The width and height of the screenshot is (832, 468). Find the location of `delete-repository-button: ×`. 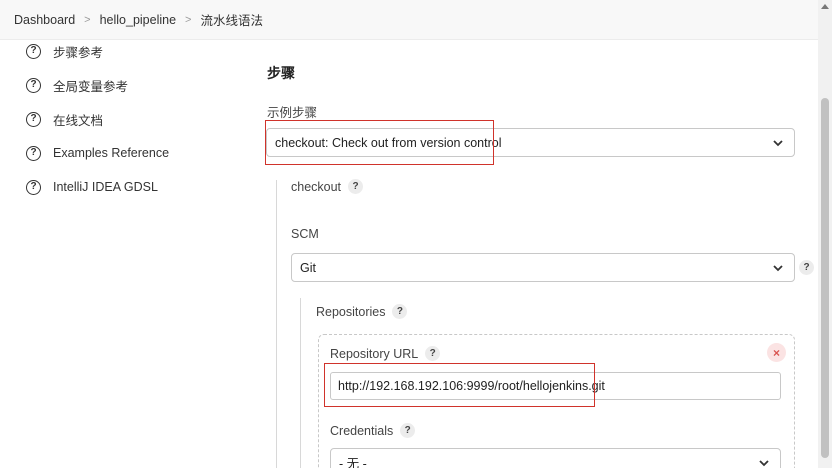

delete-repository-button: × is located at coordinates (776, 352).